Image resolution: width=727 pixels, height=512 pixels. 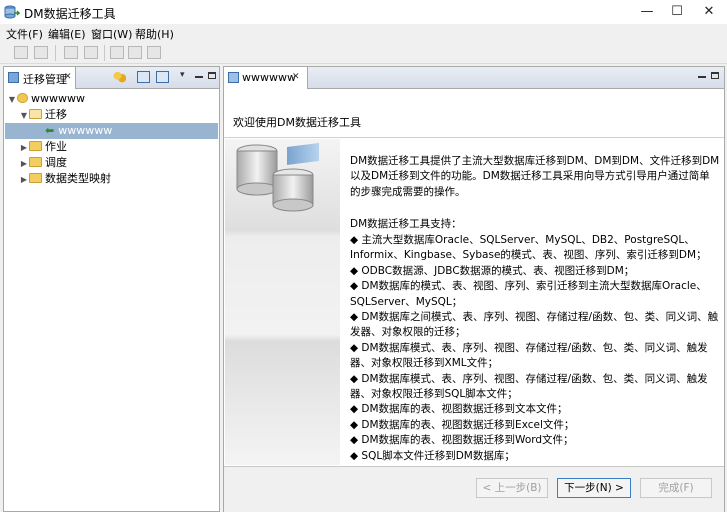 What do you see at coordinates (41, 52) in the screenshot?
I see `save-all-icon` at bounding box center [41, 52].